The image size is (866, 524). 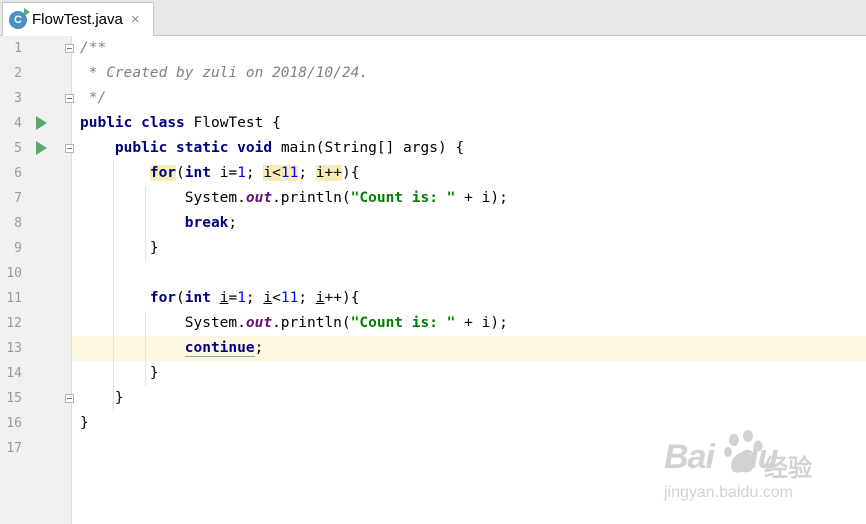 What do you see at coordinates (18, 223) in the screenshot?
I see `line-number: 8` at bounding box center [18, 223].